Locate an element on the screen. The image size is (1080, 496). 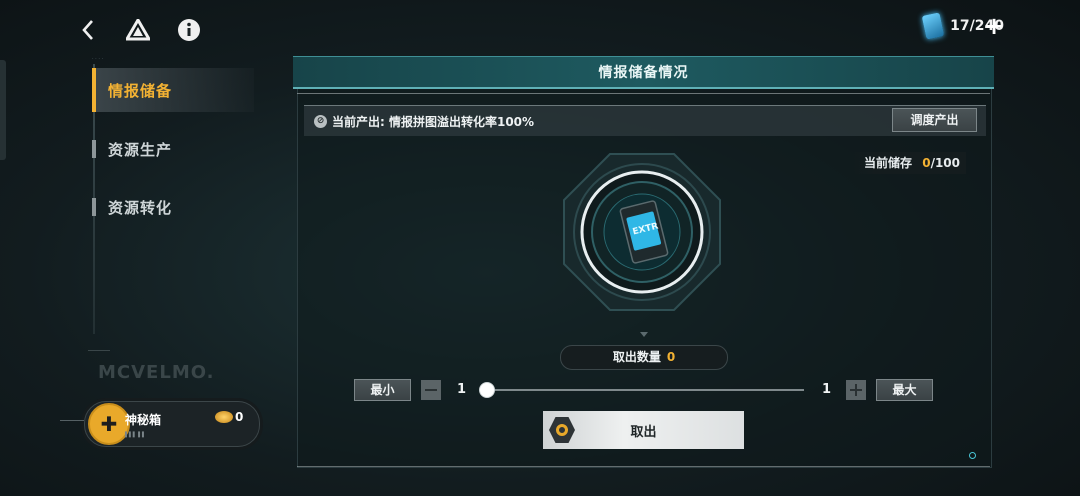
triangle-logo-button is located at coordinates (138, 30).